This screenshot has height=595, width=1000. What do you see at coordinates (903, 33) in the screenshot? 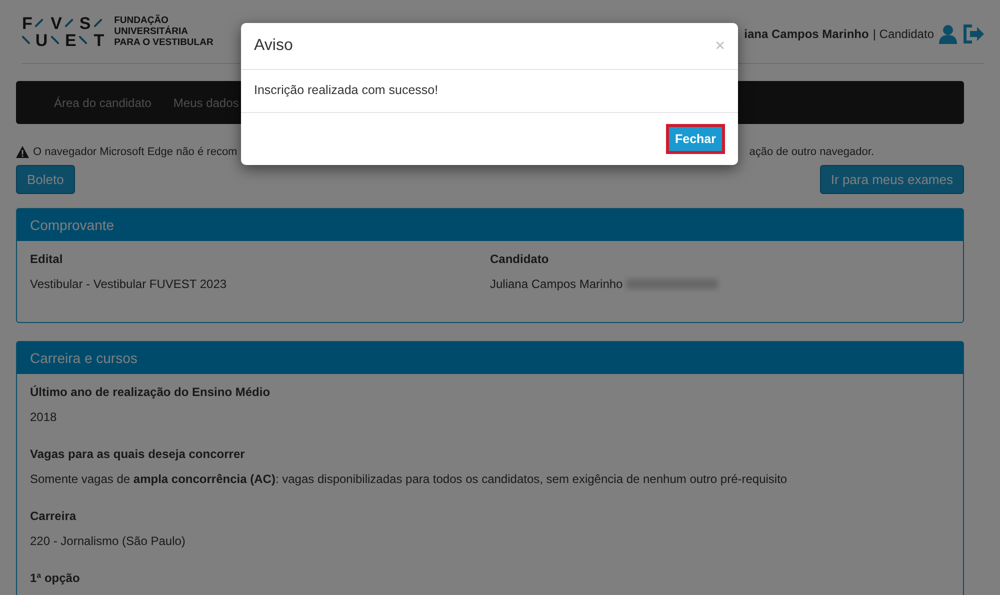
I see `user-role: | Candidato` at bounding box center [903, 33].